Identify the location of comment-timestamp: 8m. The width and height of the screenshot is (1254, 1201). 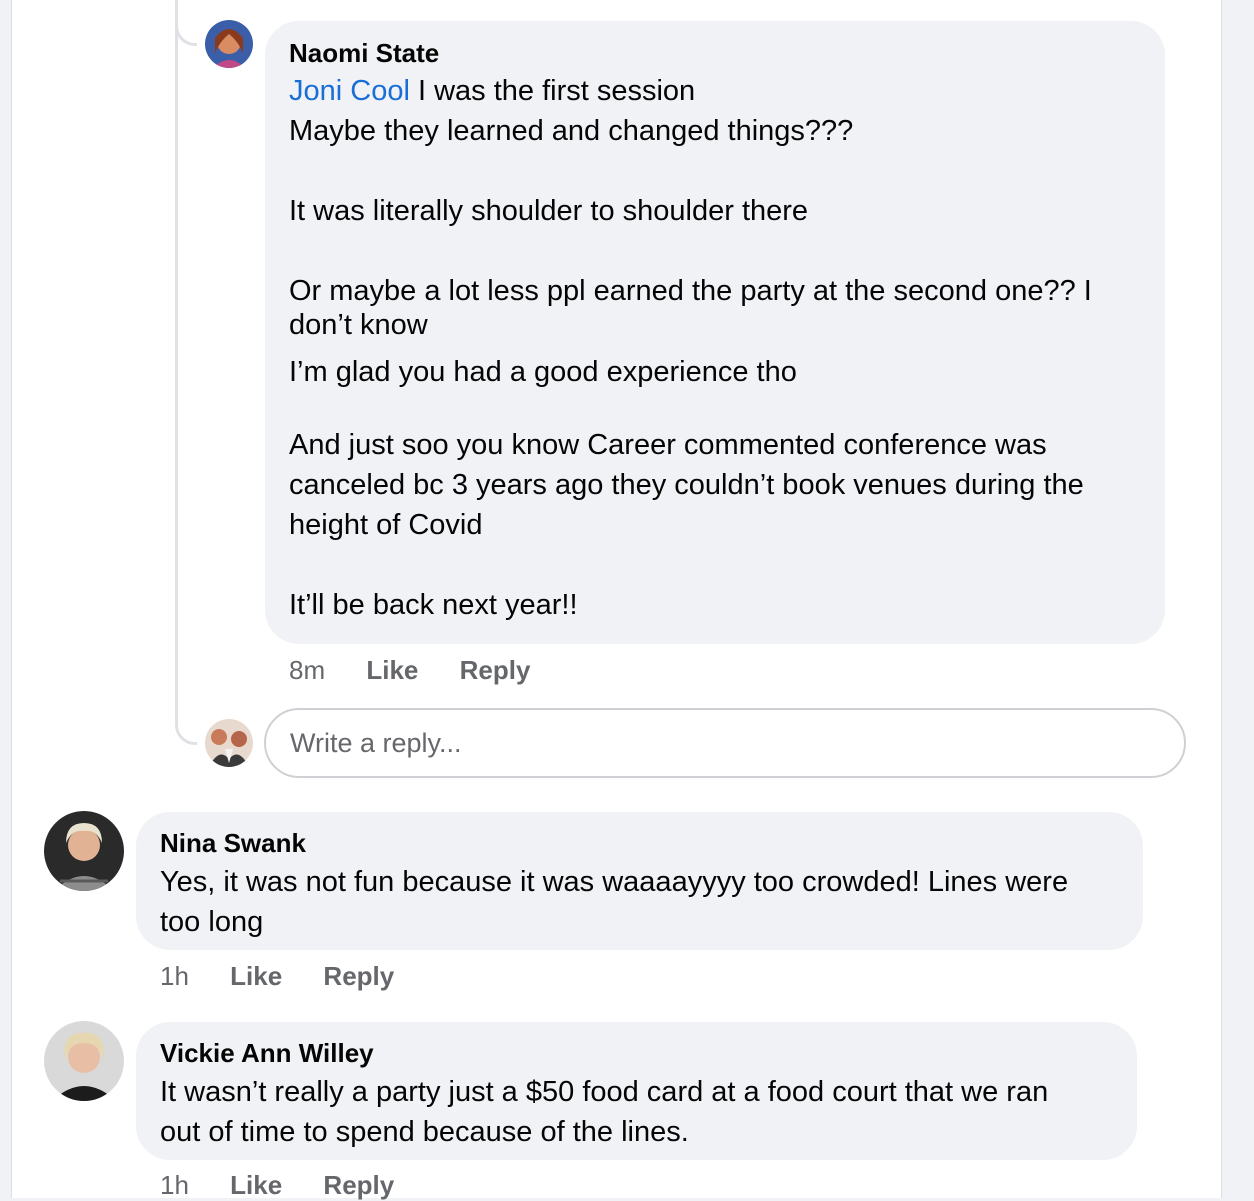
(307, 670).